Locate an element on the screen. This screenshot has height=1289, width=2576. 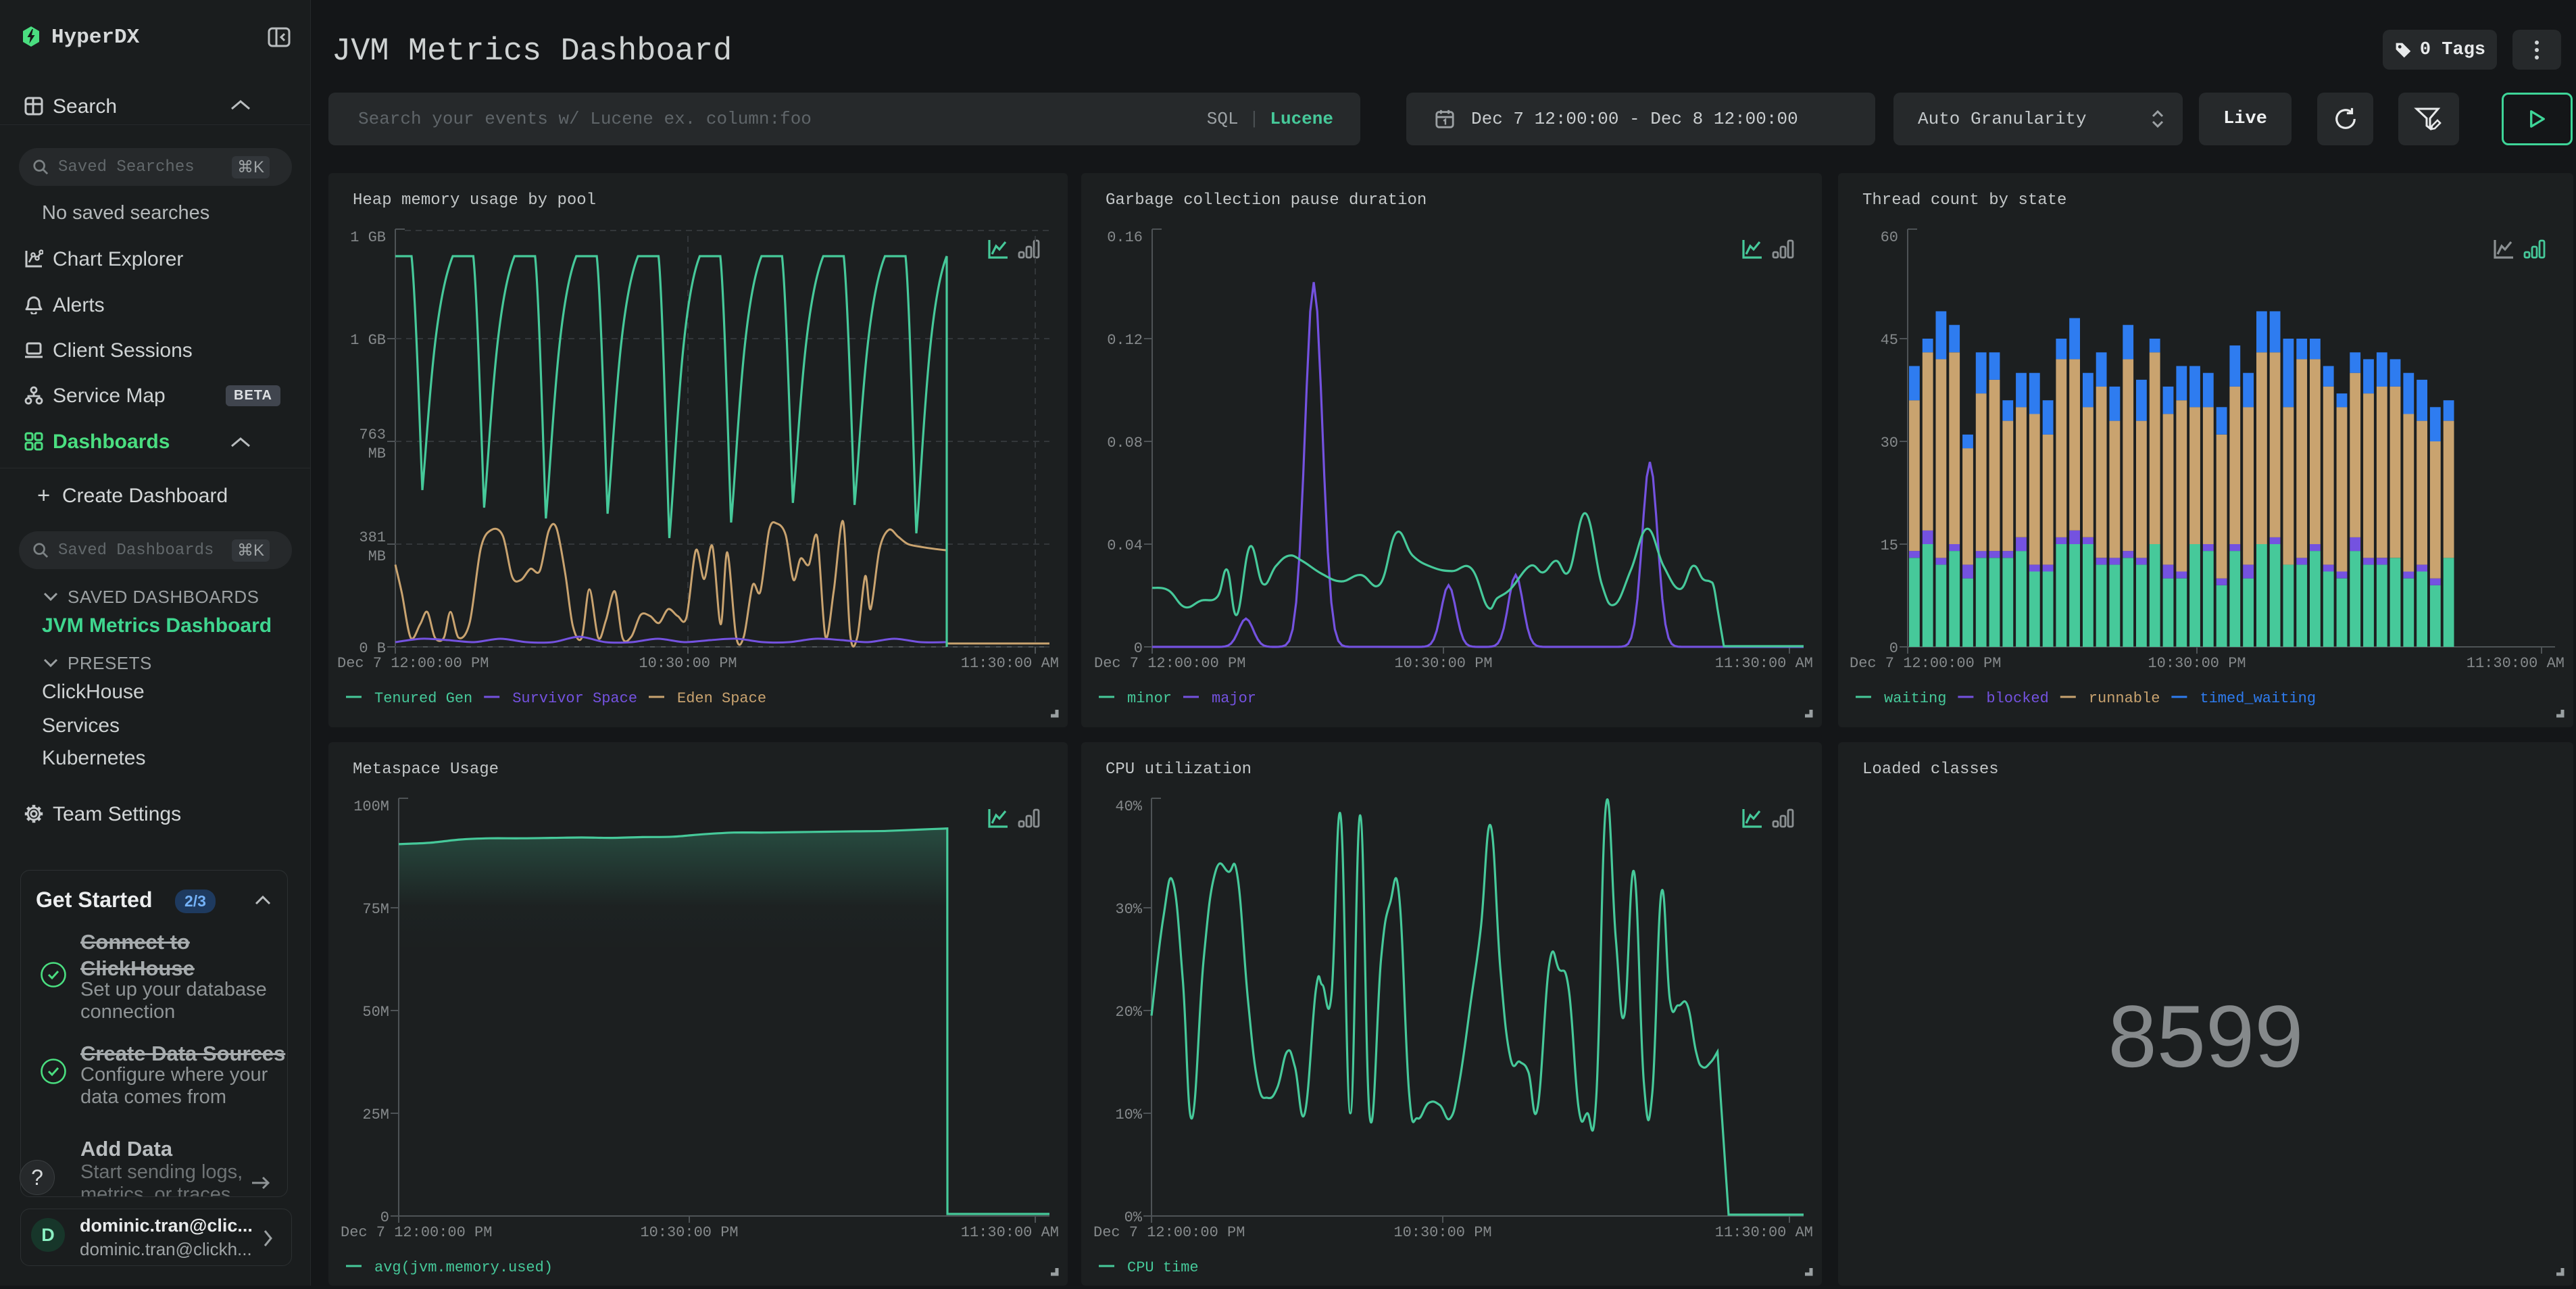
svg-text: 15 is located at coordinates (1890, 545).